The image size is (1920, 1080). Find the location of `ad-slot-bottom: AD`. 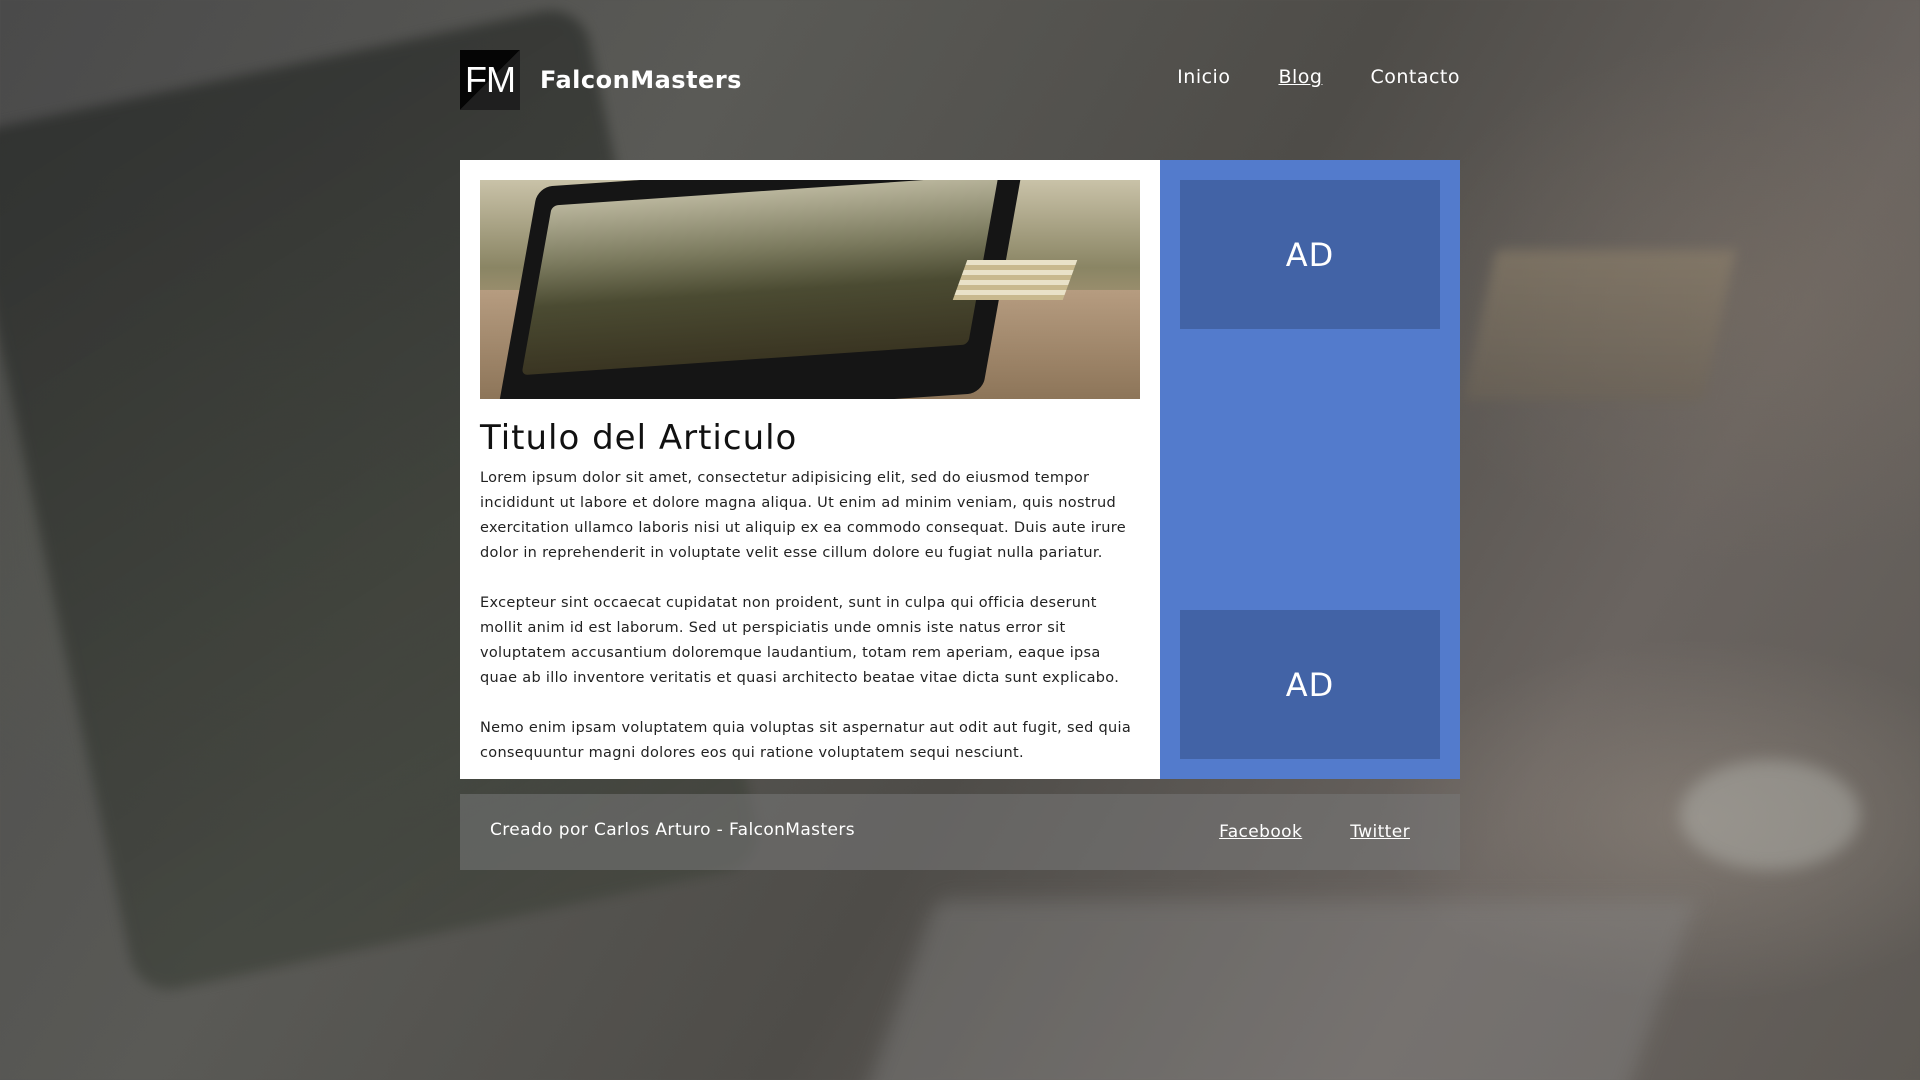

ad-slot-bottom: AD is located at coordinates (1310, 684).